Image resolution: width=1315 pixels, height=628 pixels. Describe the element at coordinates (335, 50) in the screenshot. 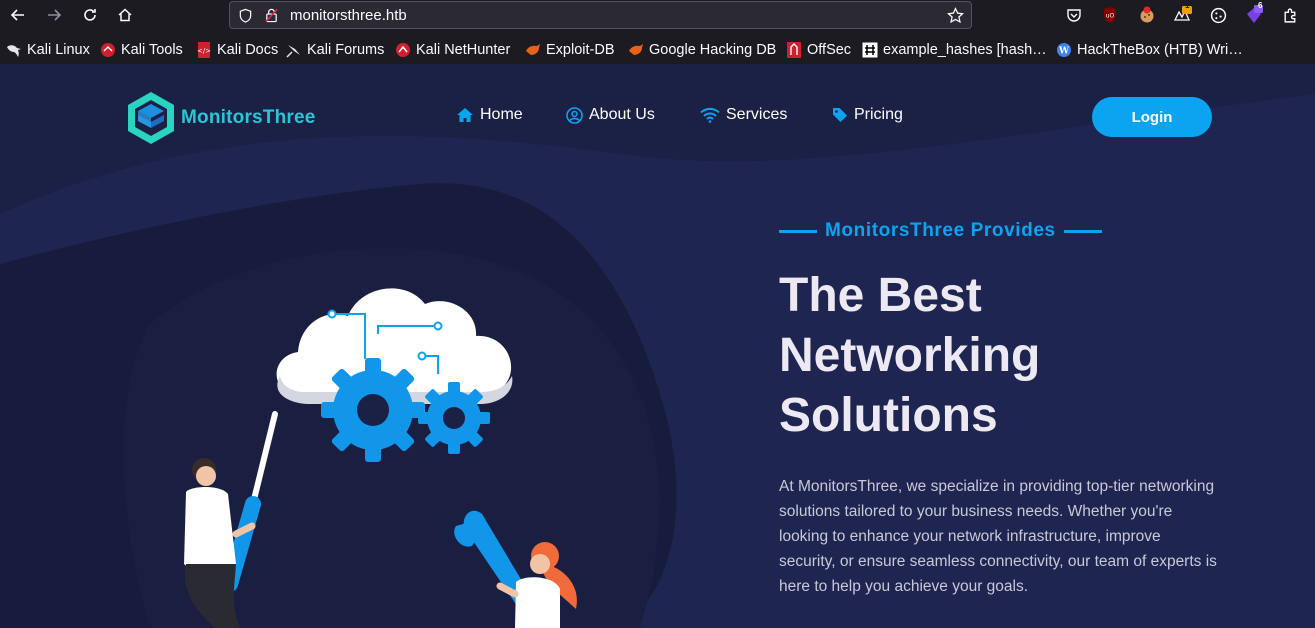

I see `bookmark-kali-forums: Kali Forums` at that location.